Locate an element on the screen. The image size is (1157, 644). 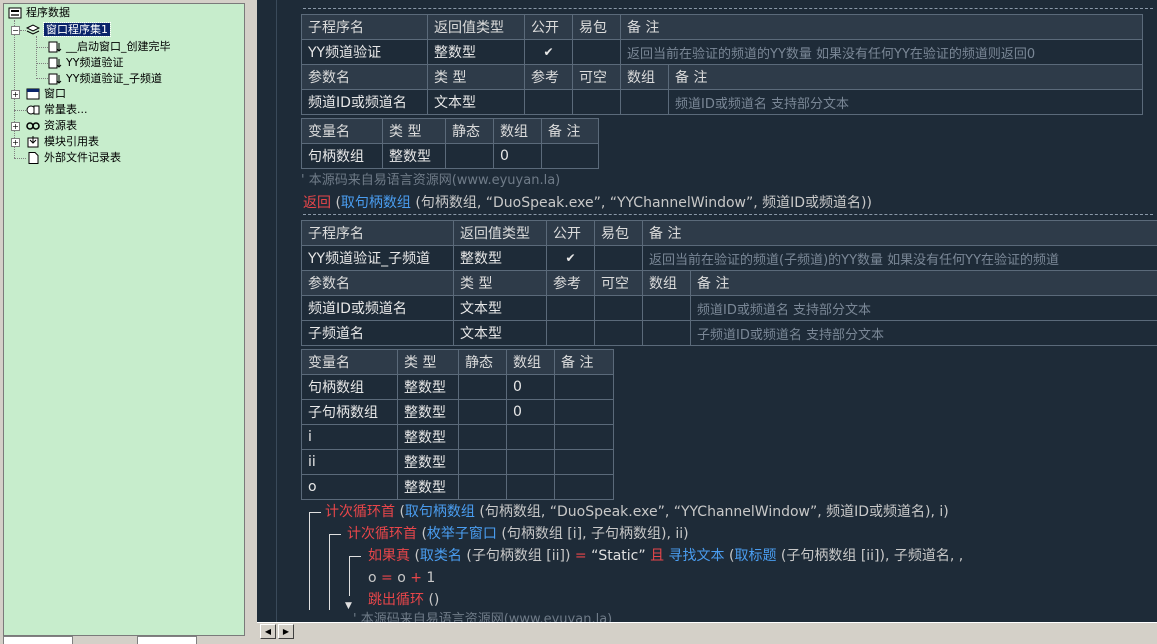
sub-name-cell: YY频道验证 is located at coordinates (364, 52).